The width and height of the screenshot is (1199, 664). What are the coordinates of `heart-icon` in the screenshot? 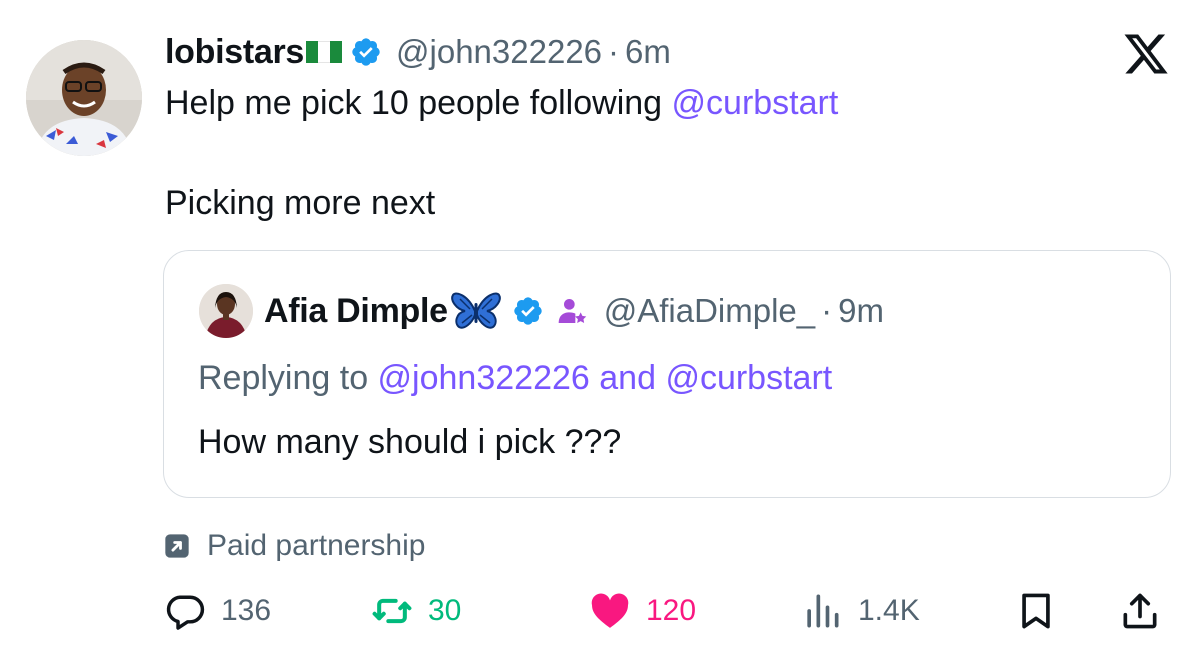 It's located at (610, 610).